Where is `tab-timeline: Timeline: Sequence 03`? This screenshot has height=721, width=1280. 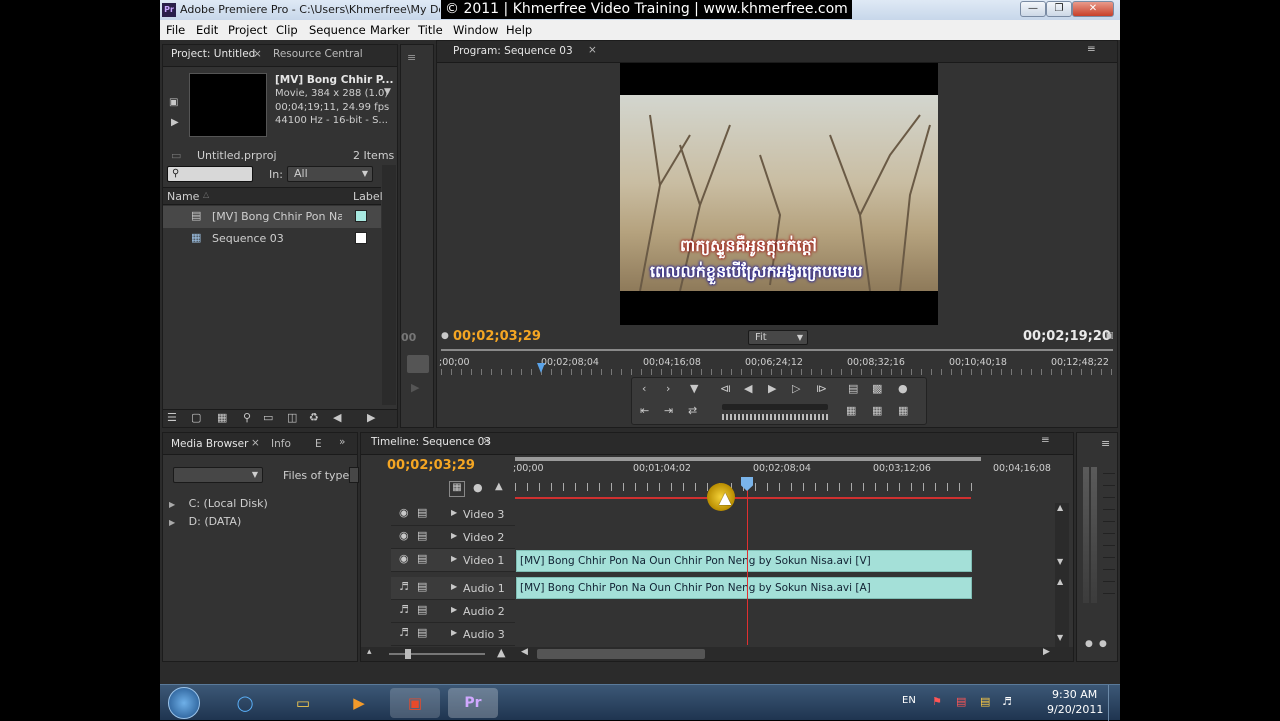 tab-timeline: Timeline: Sequence 03 is located at coordinates (431, 442).